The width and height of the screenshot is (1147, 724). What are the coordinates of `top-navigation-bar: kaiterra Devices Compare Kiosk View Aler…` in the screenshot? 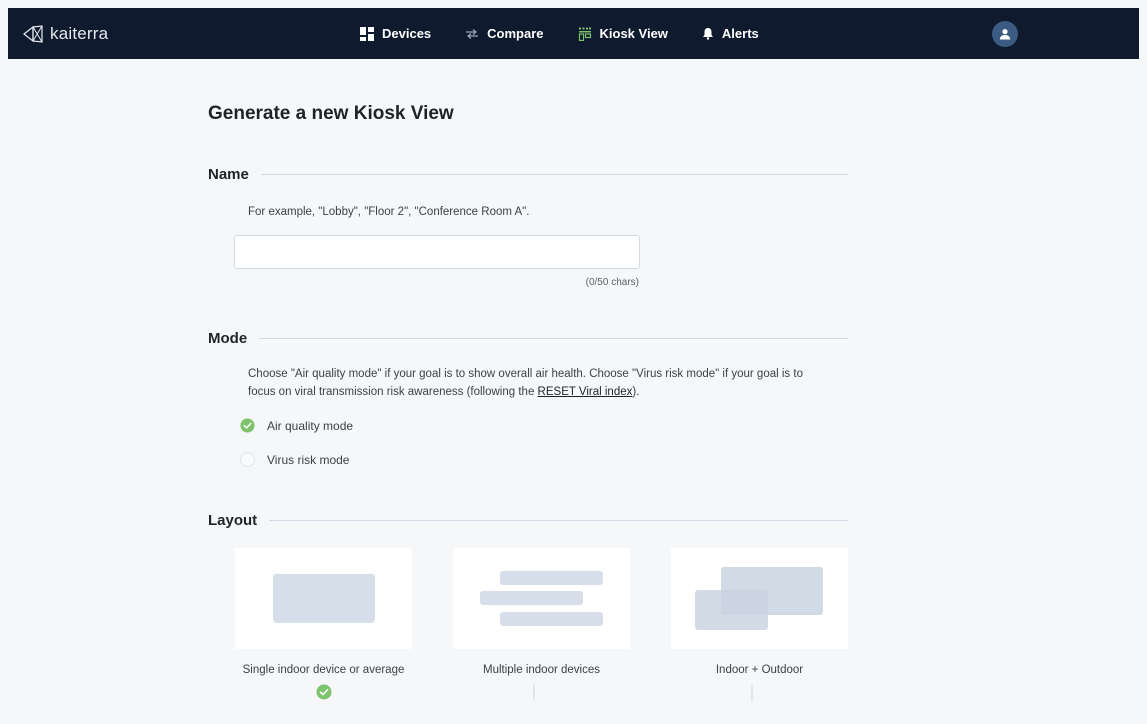 It's located at (573, 33).